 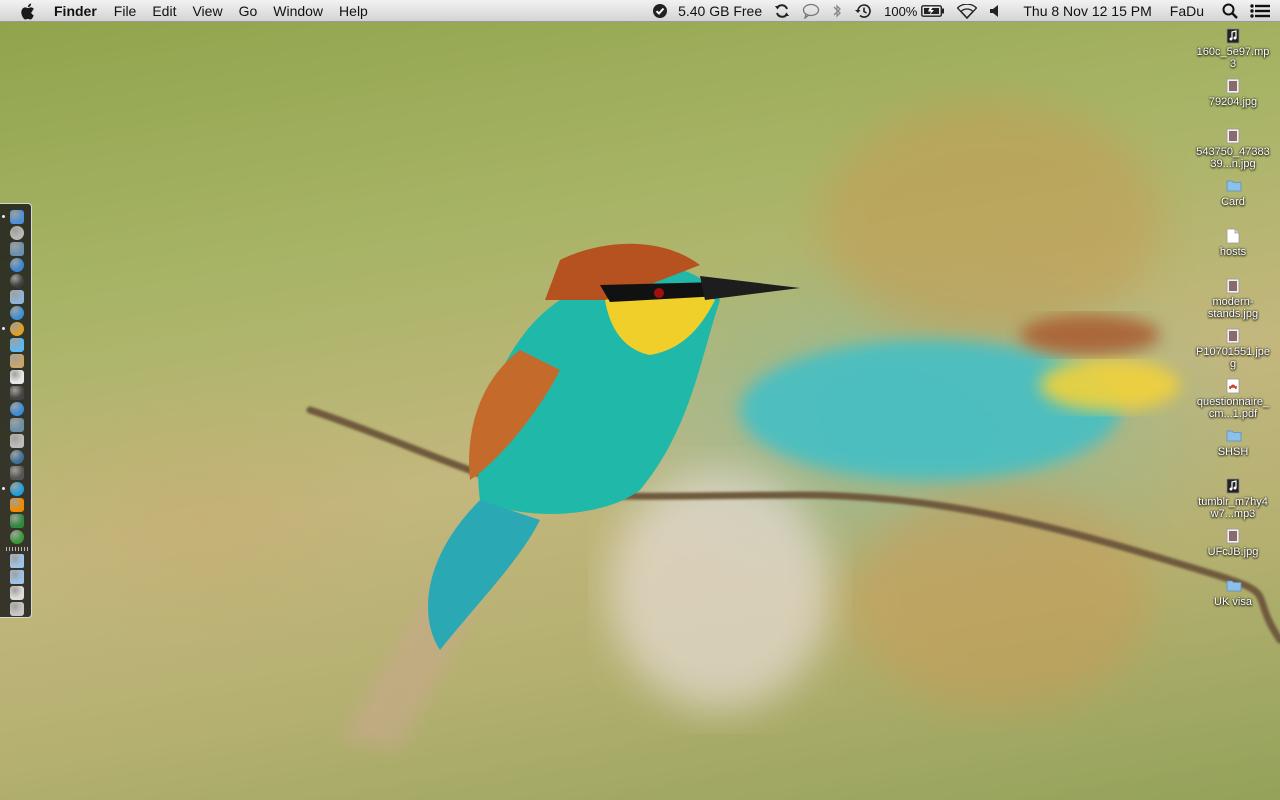 I want to click on safari-icon, so click(x=17, y=265).